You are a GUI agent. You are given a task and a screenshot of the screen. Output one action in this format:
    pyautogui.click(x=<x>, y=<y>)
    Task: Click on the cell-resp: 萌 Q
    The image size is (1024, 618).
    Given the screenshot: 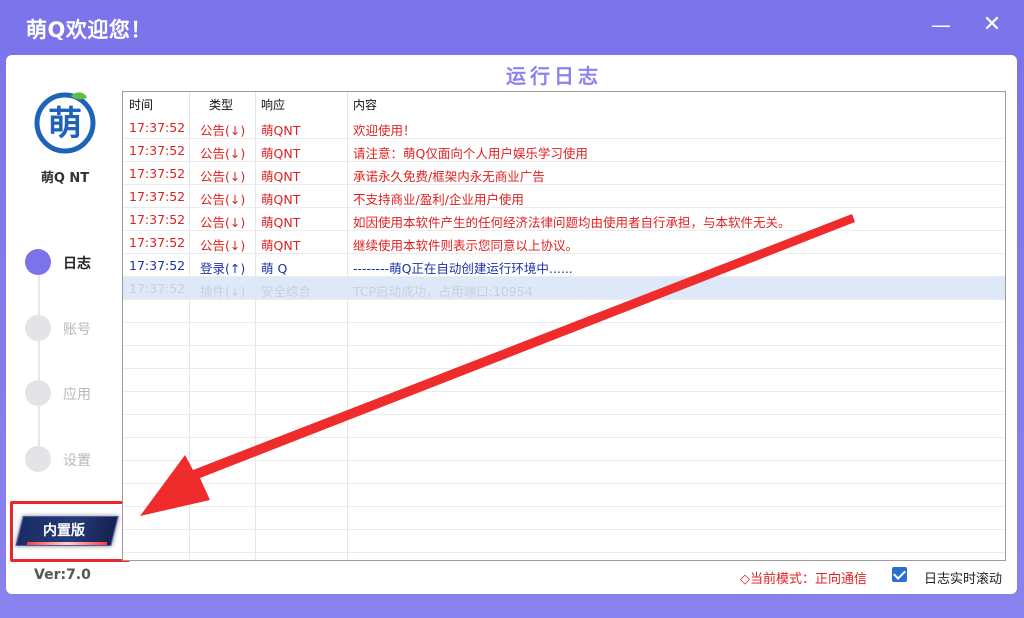 What is the action you would take?
    pyautogui.click(x=274, y=268)
    